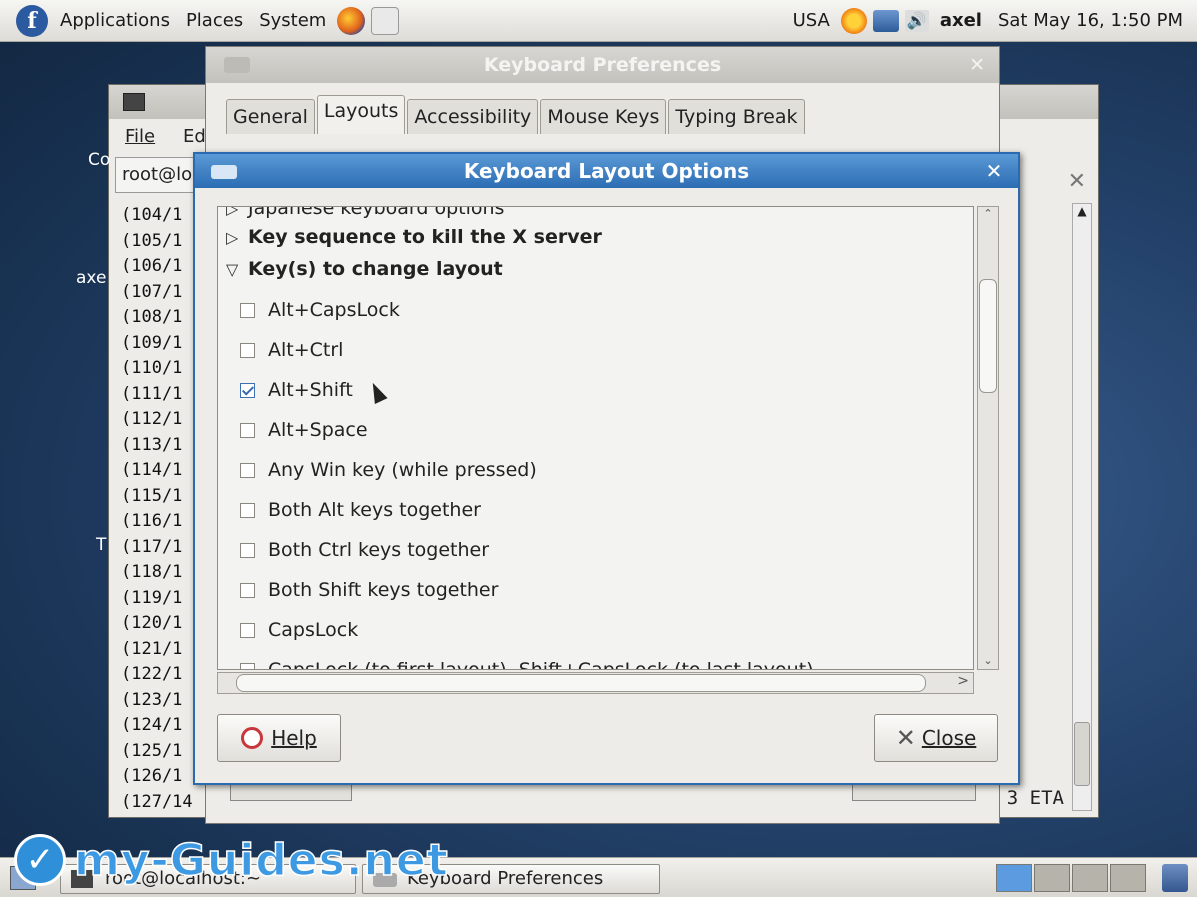 This screenshot has width=1197, height=897. I want to click on terminal-line: (113/1, so click(152, 444).